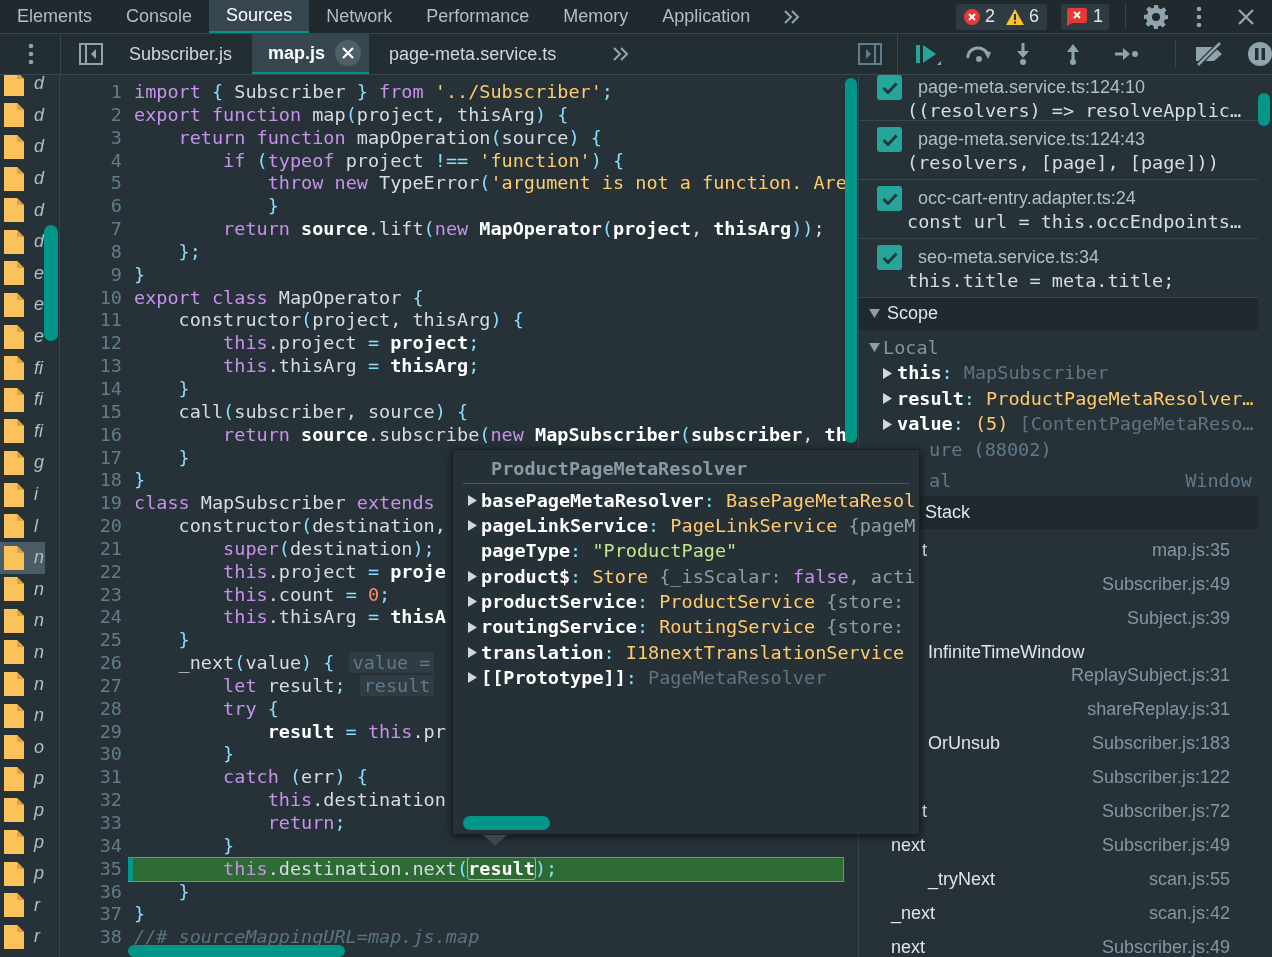 The height and width of the screenshot is (957, 1272). I want to click on breakpoint-location: seo-meta.service.ts:34, so click(1058, 257).